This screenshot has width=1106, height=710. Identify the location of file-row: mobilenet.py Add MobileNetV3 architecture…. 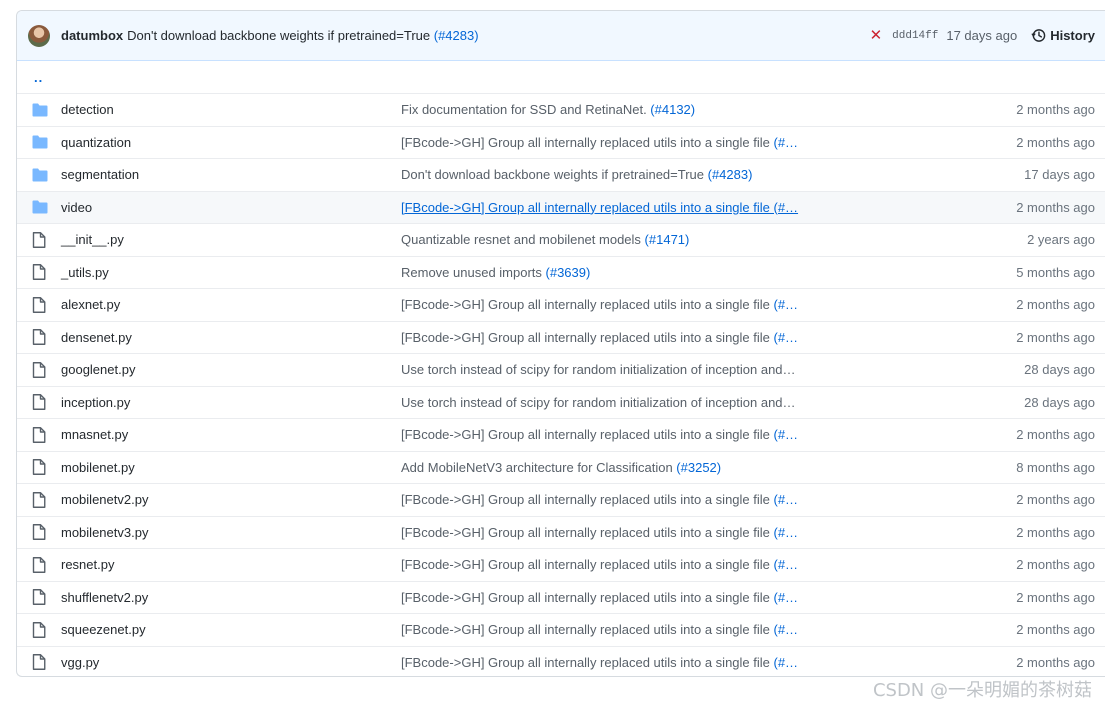
(561, 467).